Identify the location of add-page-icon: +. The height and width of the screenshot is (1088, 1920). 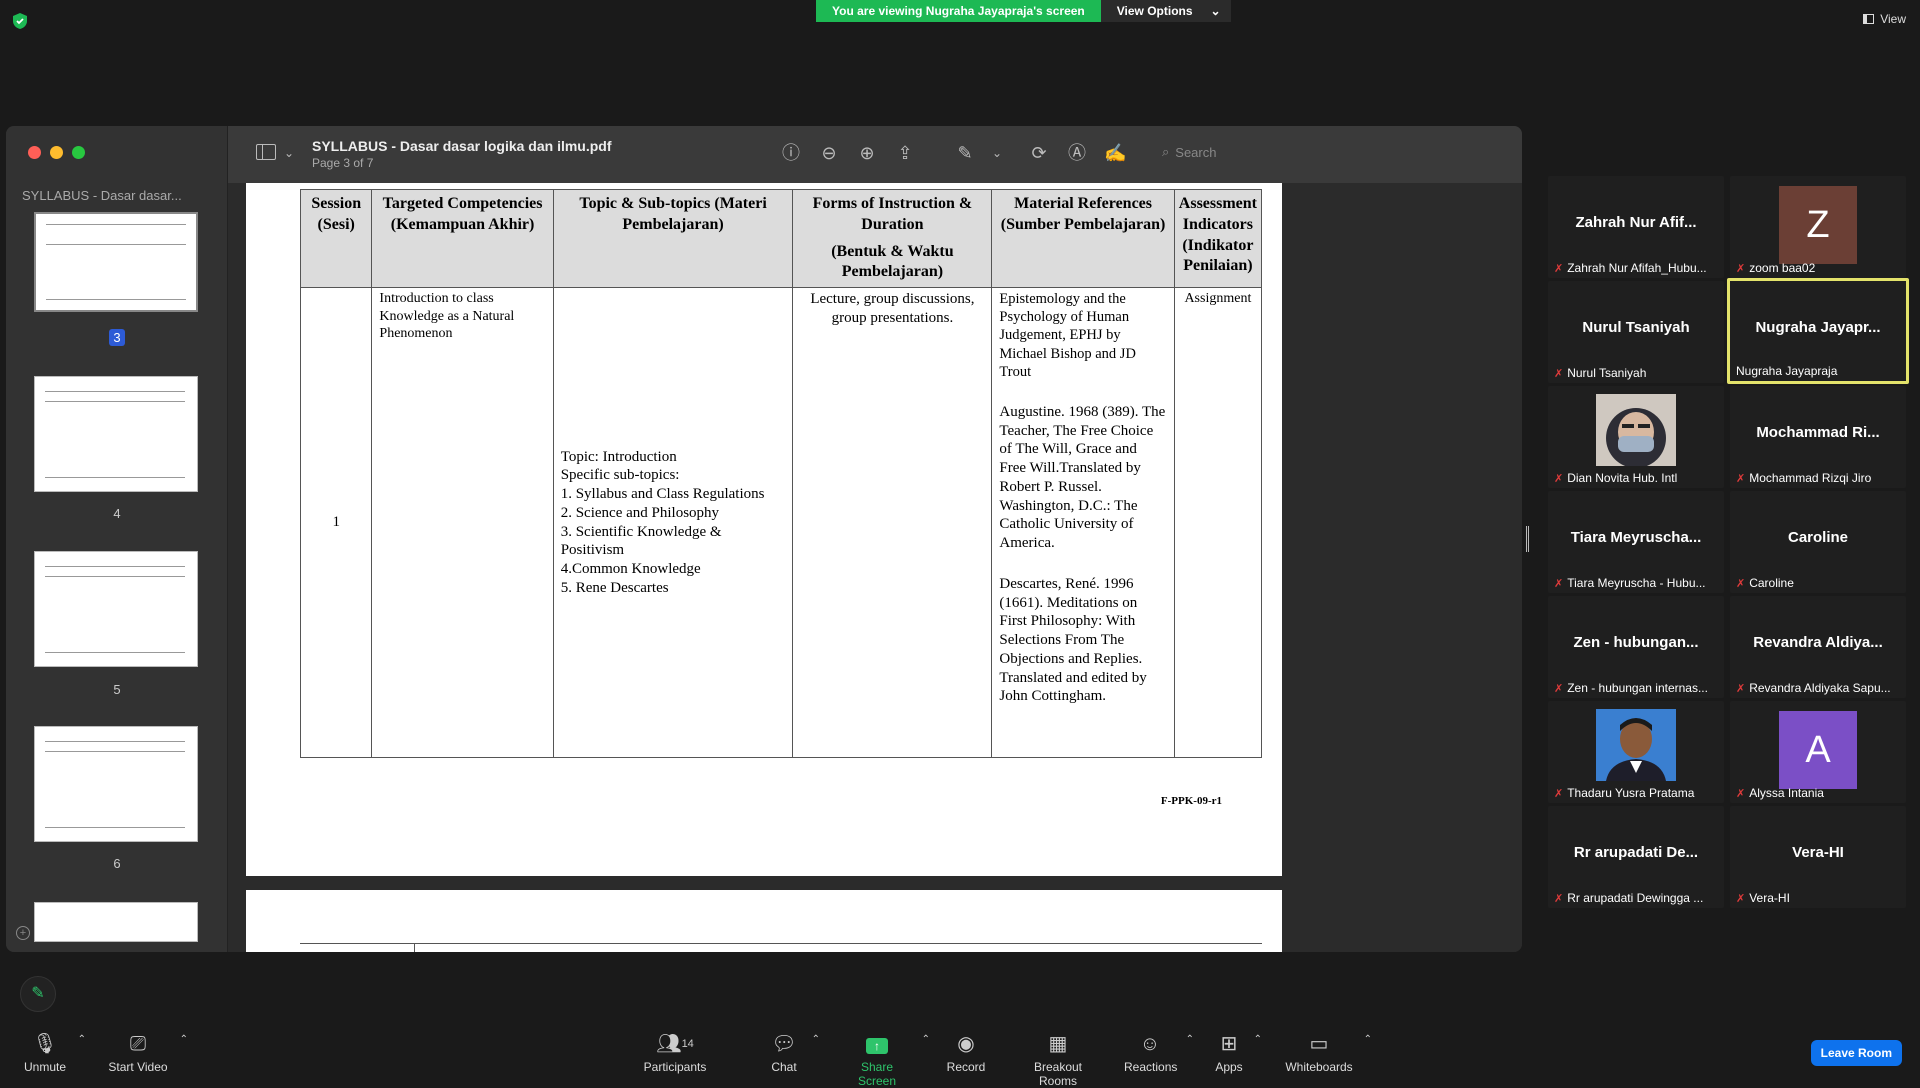
(23, 933).